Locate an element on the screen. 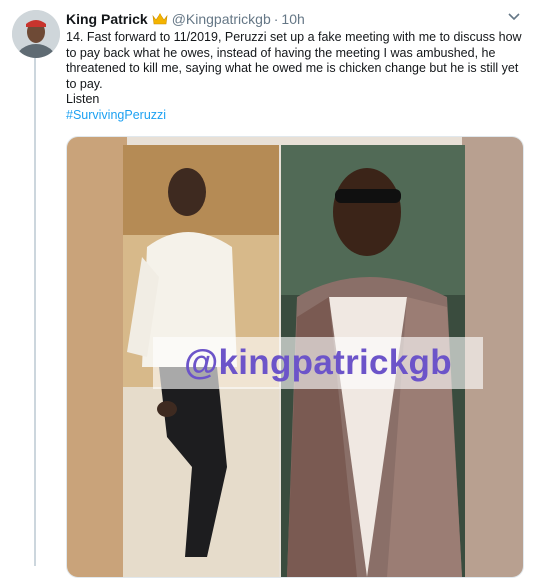 The image size is (533, 578). watermark-text: @kingpatrickgb is located at coordinates (318, 362).